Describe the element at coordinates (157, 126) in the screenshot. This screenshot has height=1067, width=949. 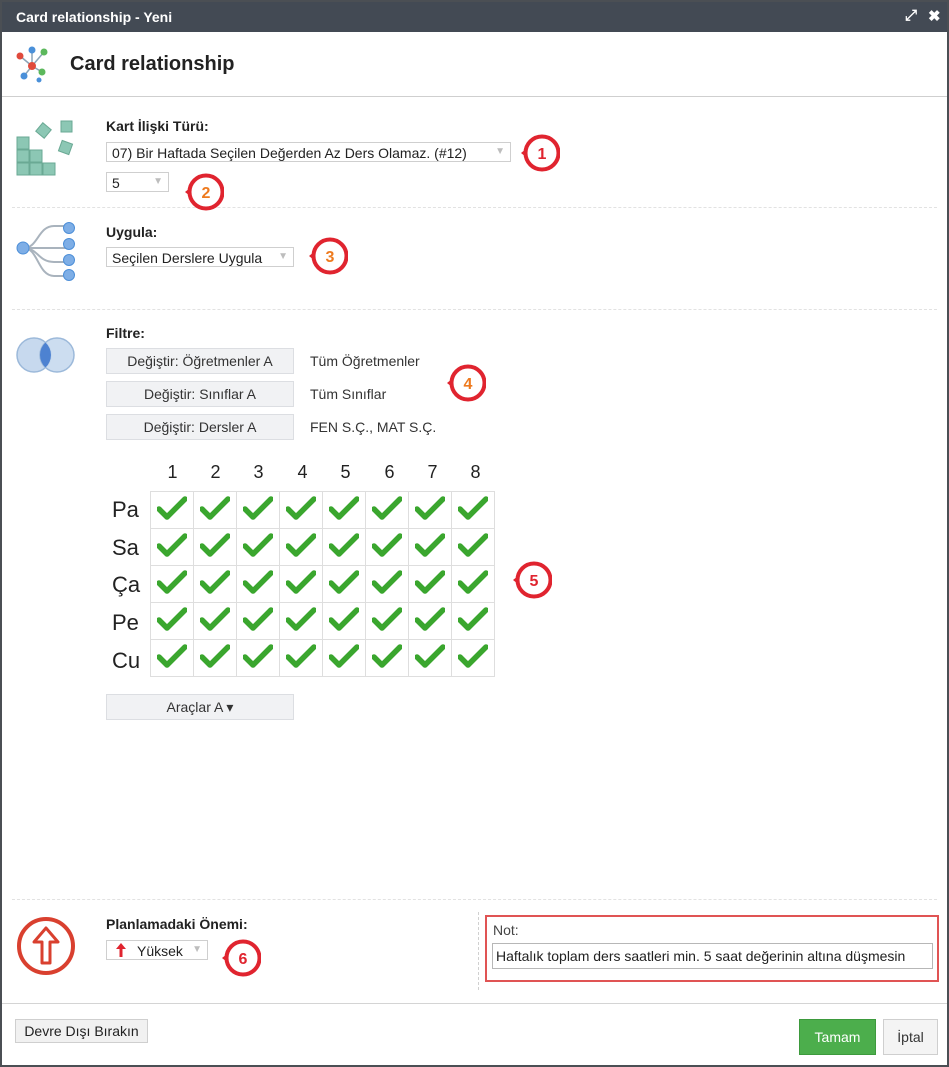
I see `card-type-label: Kart İlişki Türü:` at that location.